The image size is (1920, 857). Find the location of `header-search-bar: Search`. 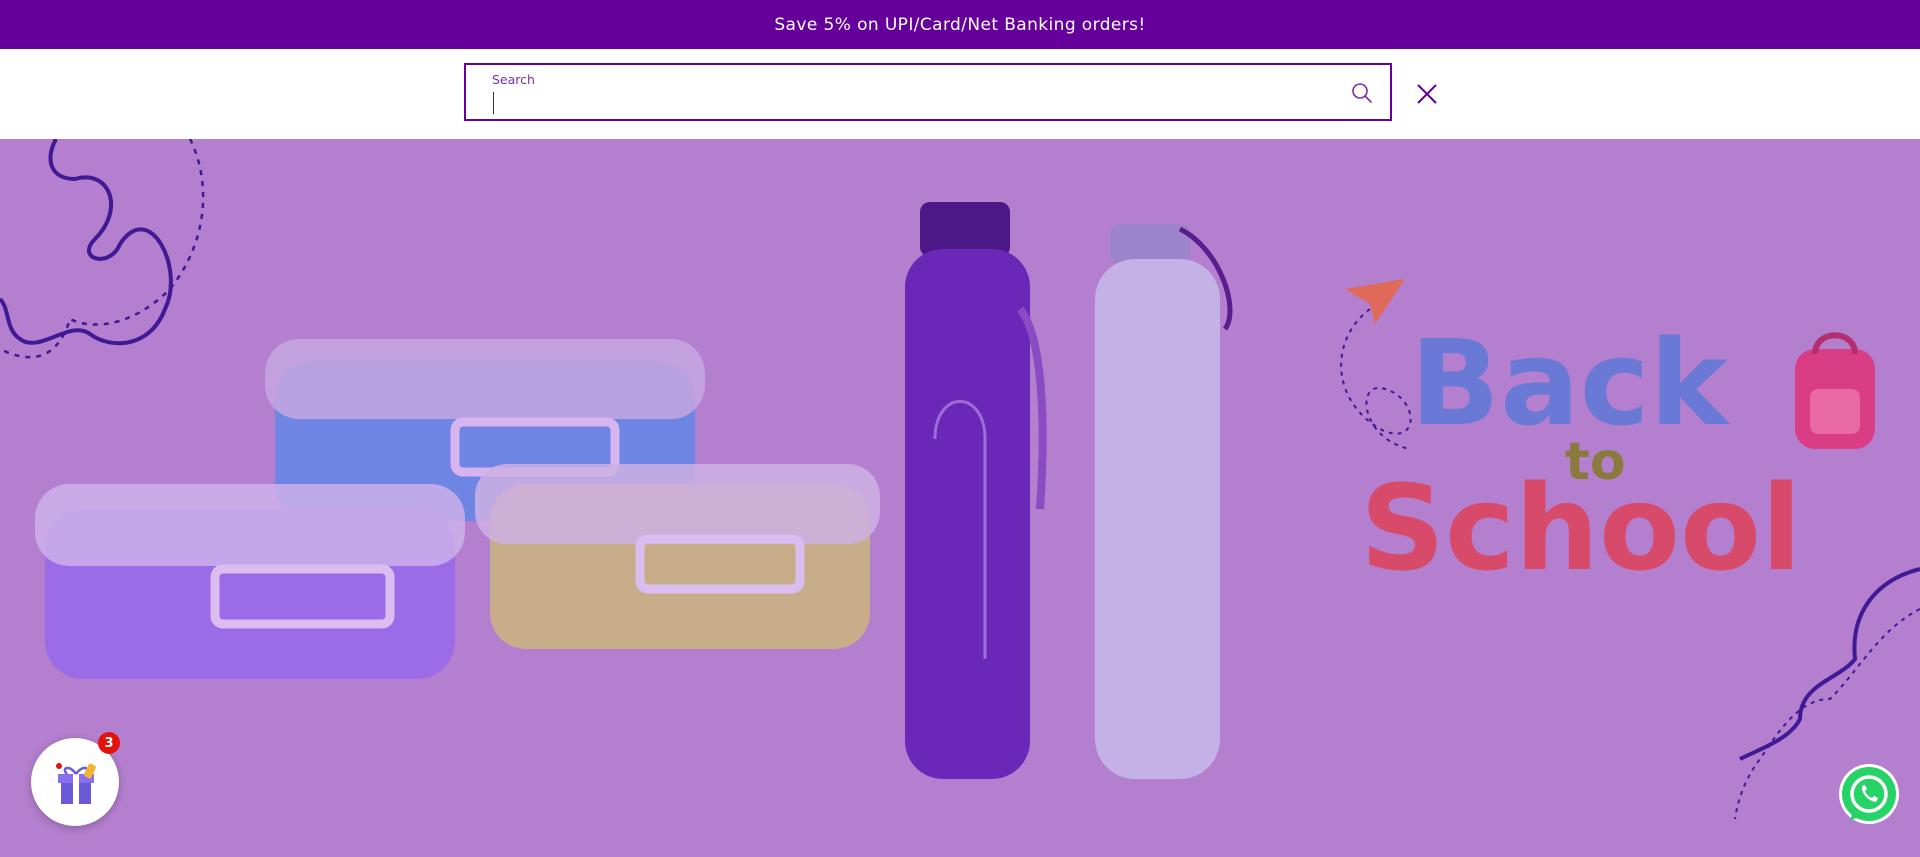

header-search-bar: Search is located at coordinates (960, 94).